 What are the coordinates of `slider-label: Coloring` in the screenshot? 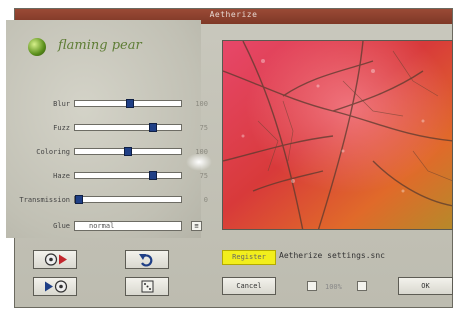 It's located at (53, 152).